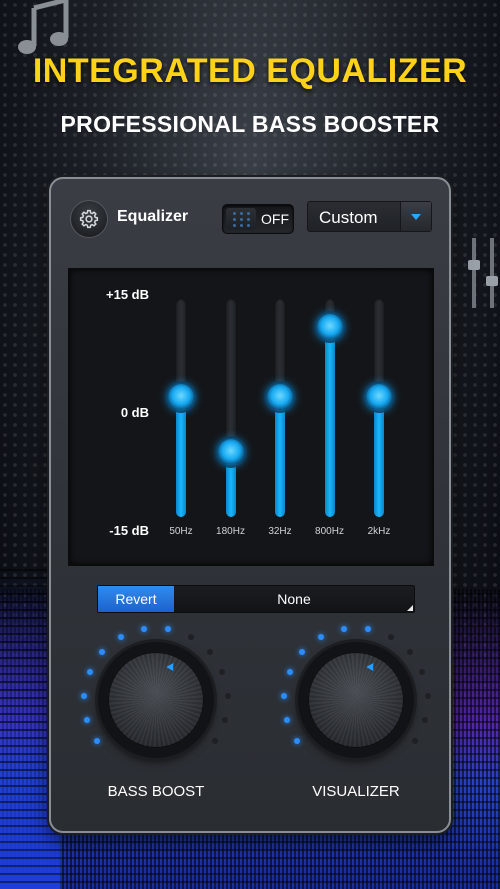 This screenshot has width=500, height=889. I want to click on band-frequency-label: 32Hz, so click(280, 531).